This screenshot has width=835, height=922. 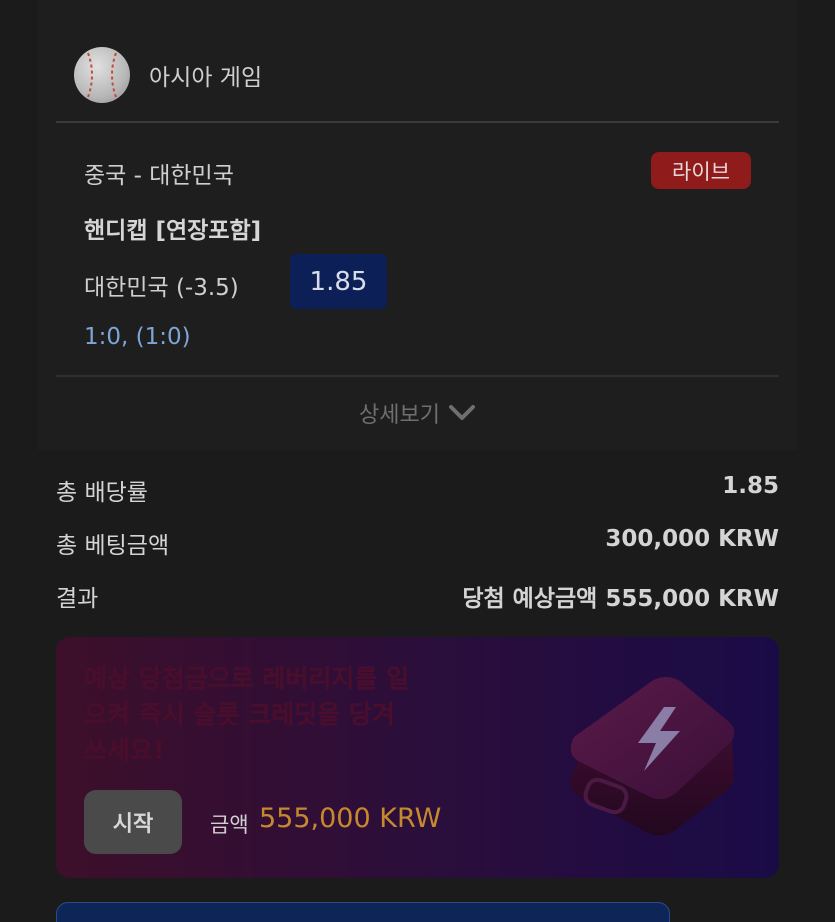 I want to click on result-label: 결과, so click(x=77, y=599).